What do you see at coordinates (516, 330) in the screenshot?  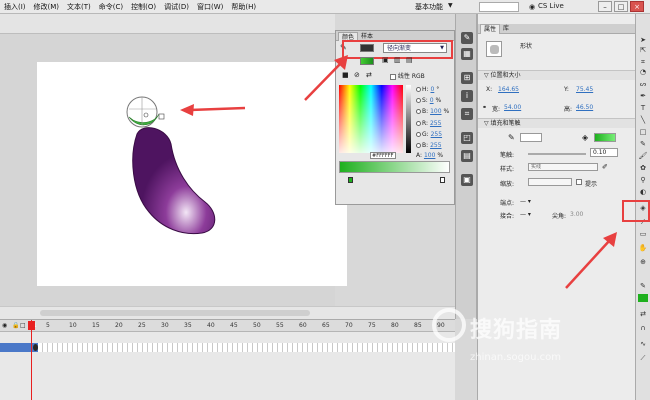 I see `watermark-text: 搜狗指南` at bounding box center [516, 330].